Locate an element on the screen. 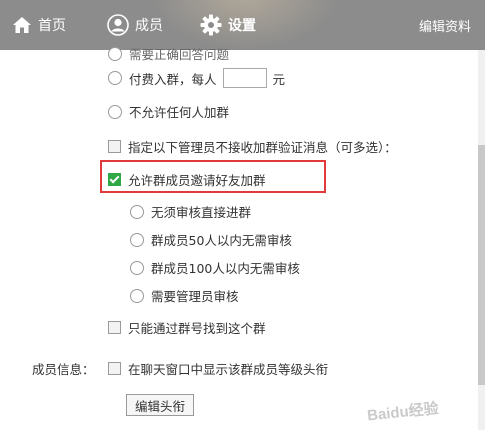  svg-text: Baidu经验 is located at coordinates (403, 411).